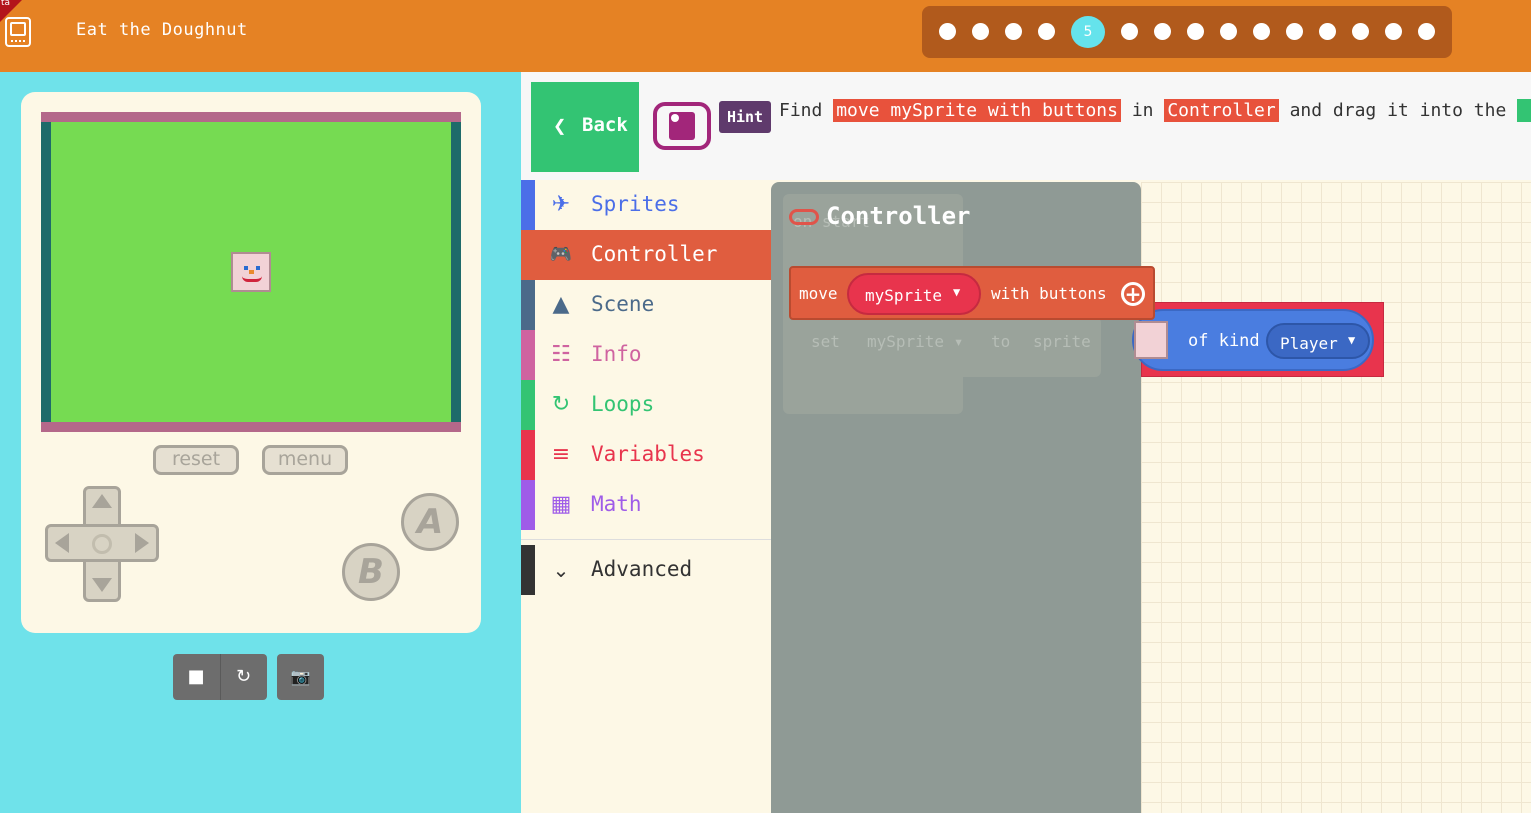 This screenshot has height=813, width=1531. Describe the element at coordinates (682, 126) in the screenshot. I see `puzzle-hint-icon` at that location.